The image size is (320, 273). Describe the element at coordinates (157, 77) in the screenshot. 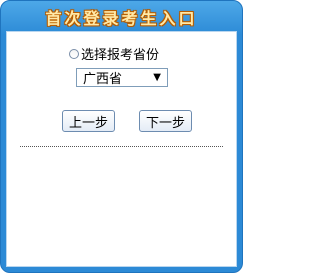

I see `chevron-down-icon: ▼` at that location.